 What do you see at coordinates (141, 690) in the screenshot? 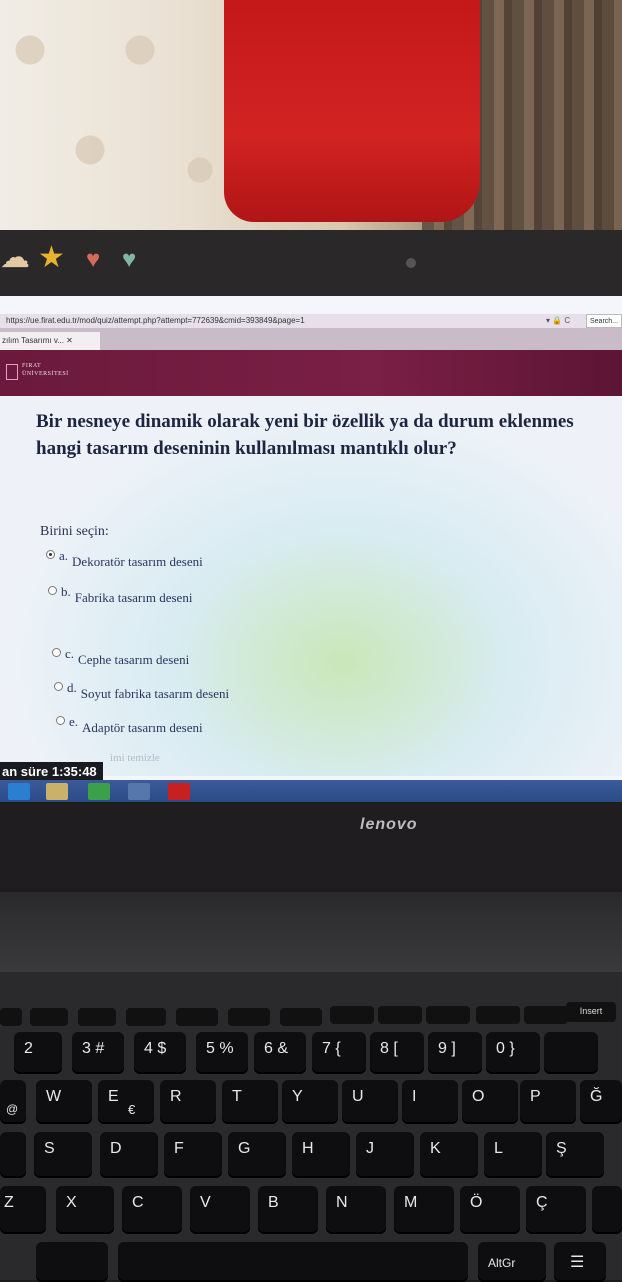
I see `option-d: d. Soyut fabrika tasarım deseni` at bounding box center [141, 690].